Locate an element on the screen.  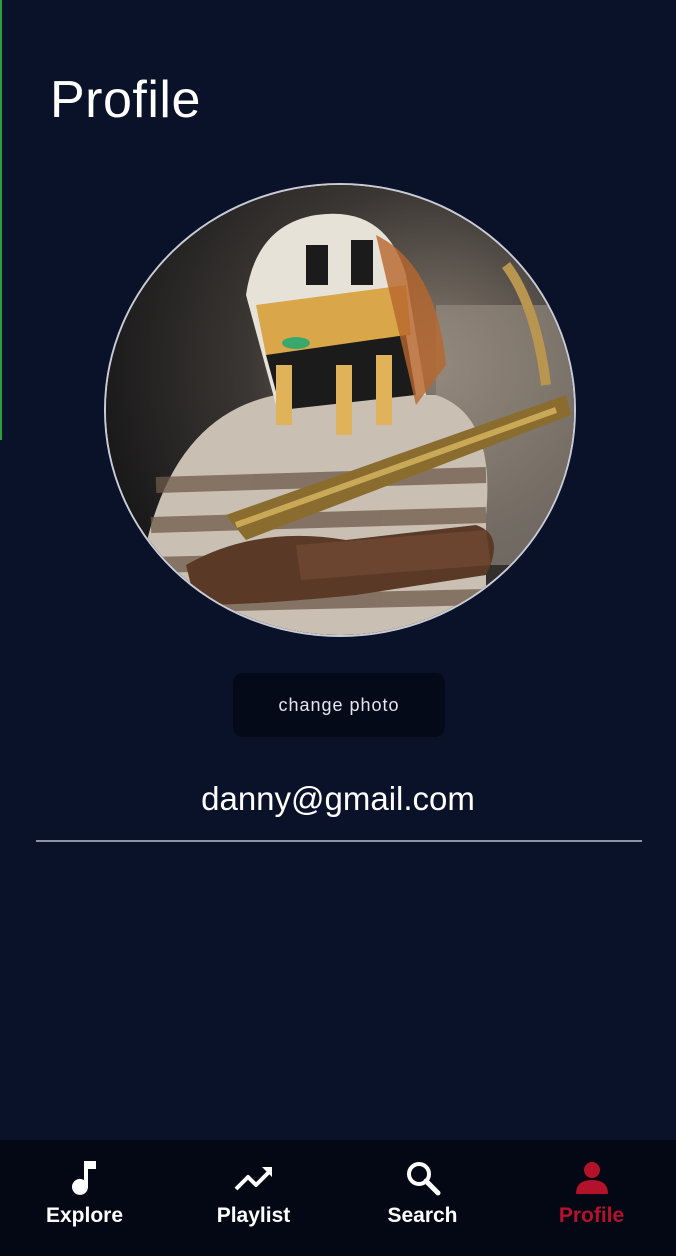
page-title: Profile is located at coordinates (125, 100).